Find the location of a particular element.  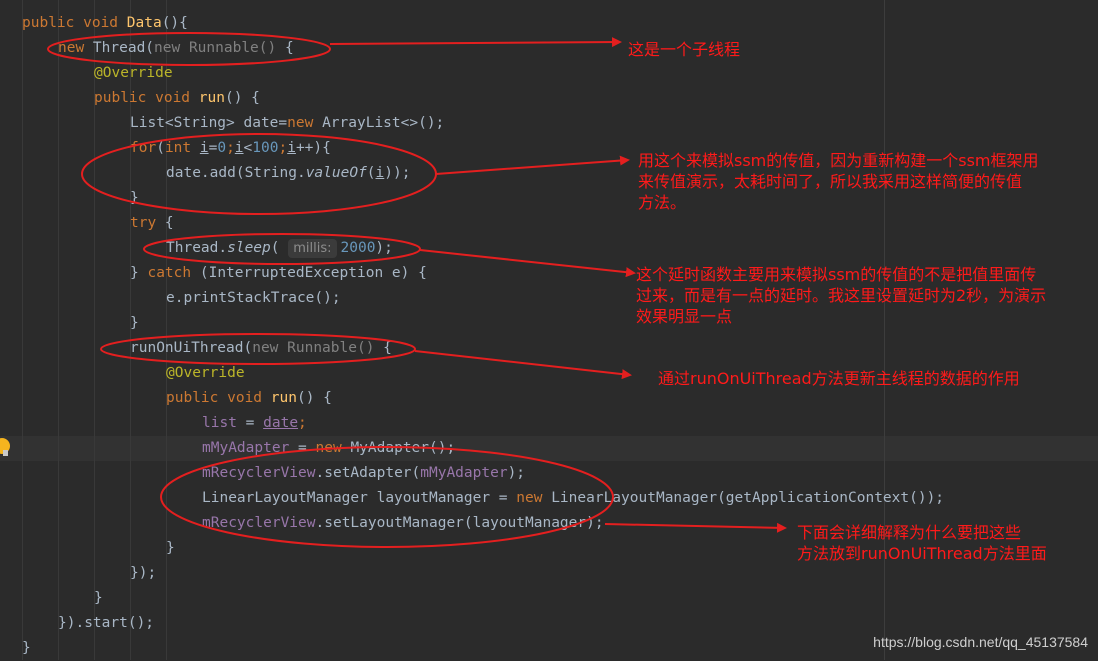

highlight-ellipse-thread is located at coordinates (189, 49).